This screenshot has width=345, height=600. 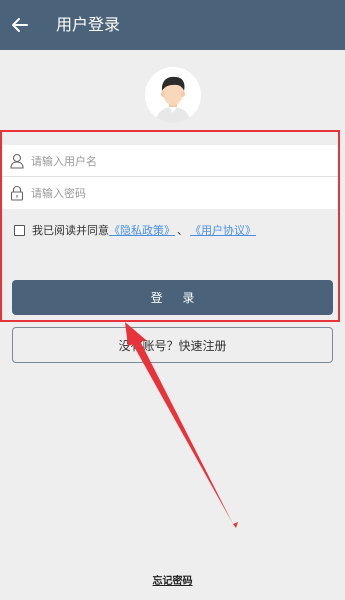 I want to click on lock-icon, so click(x=17, y=193).